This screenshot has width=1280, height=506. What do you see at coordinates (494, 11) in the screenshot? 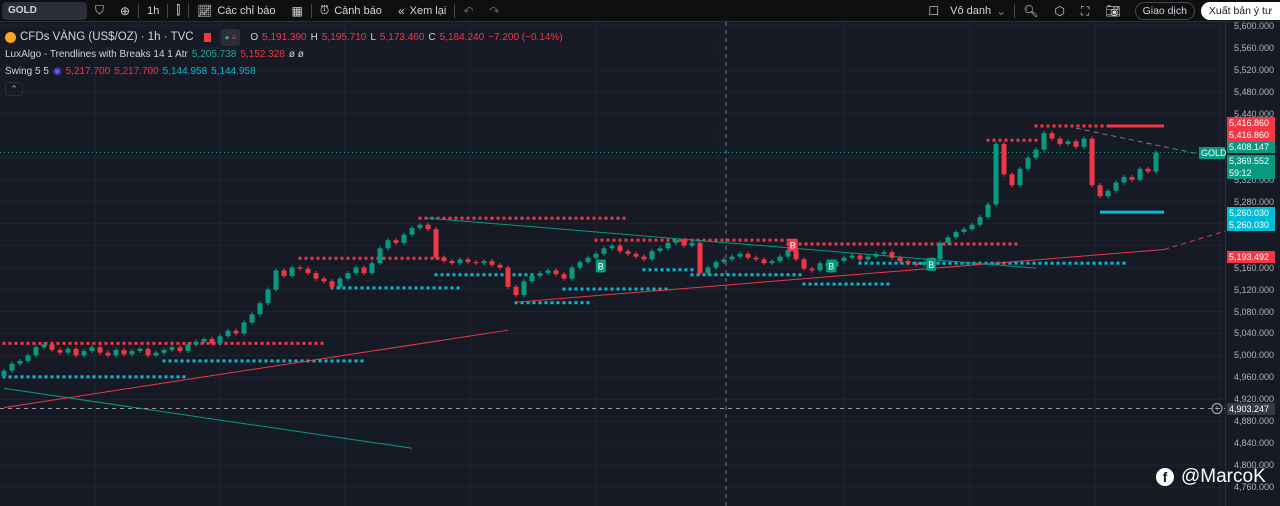
I see `redo-button: ↷` at bounding box center [494, 11].